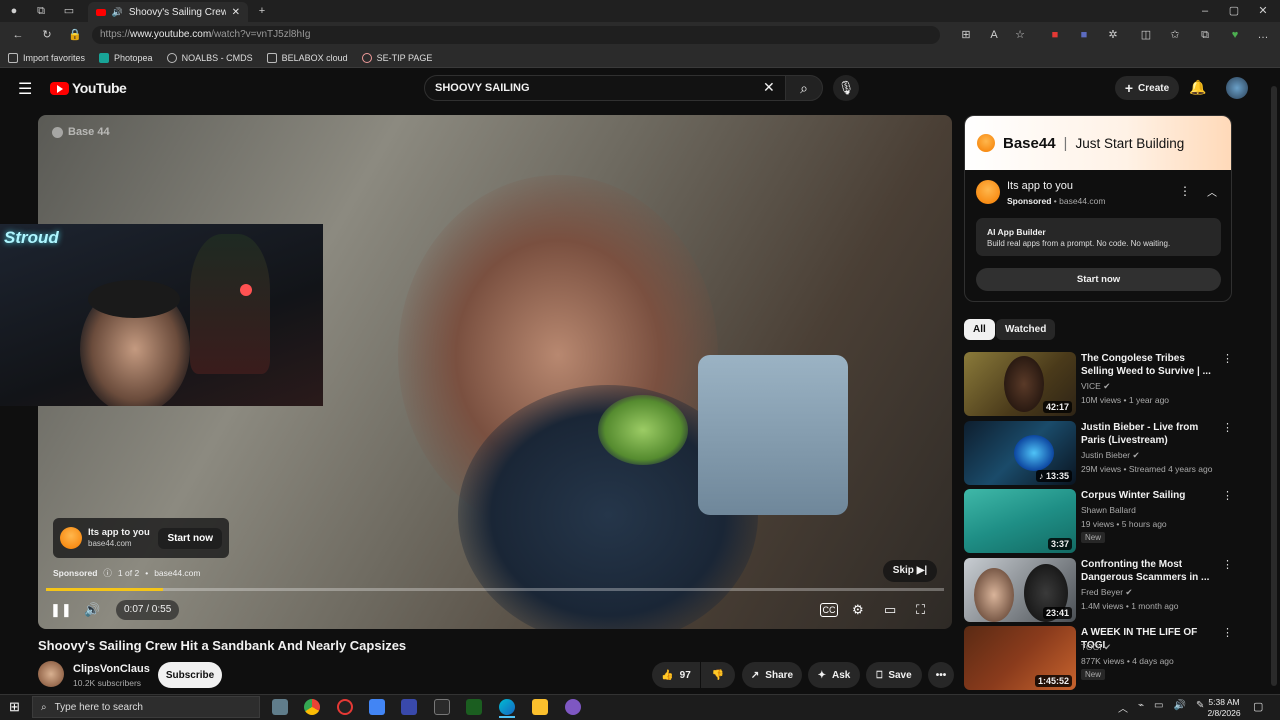 The height and width of the screenshot is (720, 1280). What do you see at coordinates (769, 87) in the screenshot?
I see `clear-search-icon: ✕` at bounding box center [769, 87].